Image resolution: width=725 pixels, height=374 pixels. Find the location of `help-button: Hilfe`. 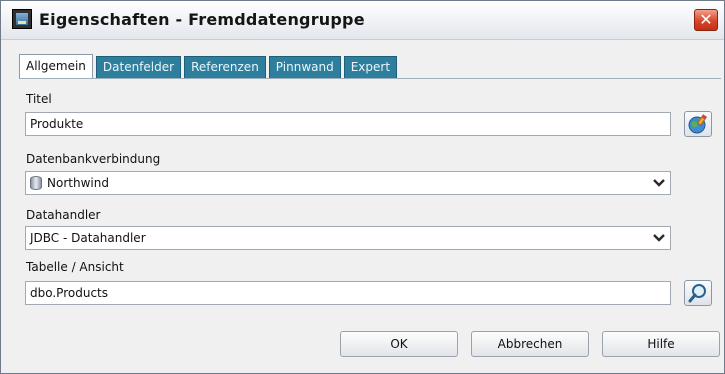

help-button: Hilfe is located at coordinates (661, 344).